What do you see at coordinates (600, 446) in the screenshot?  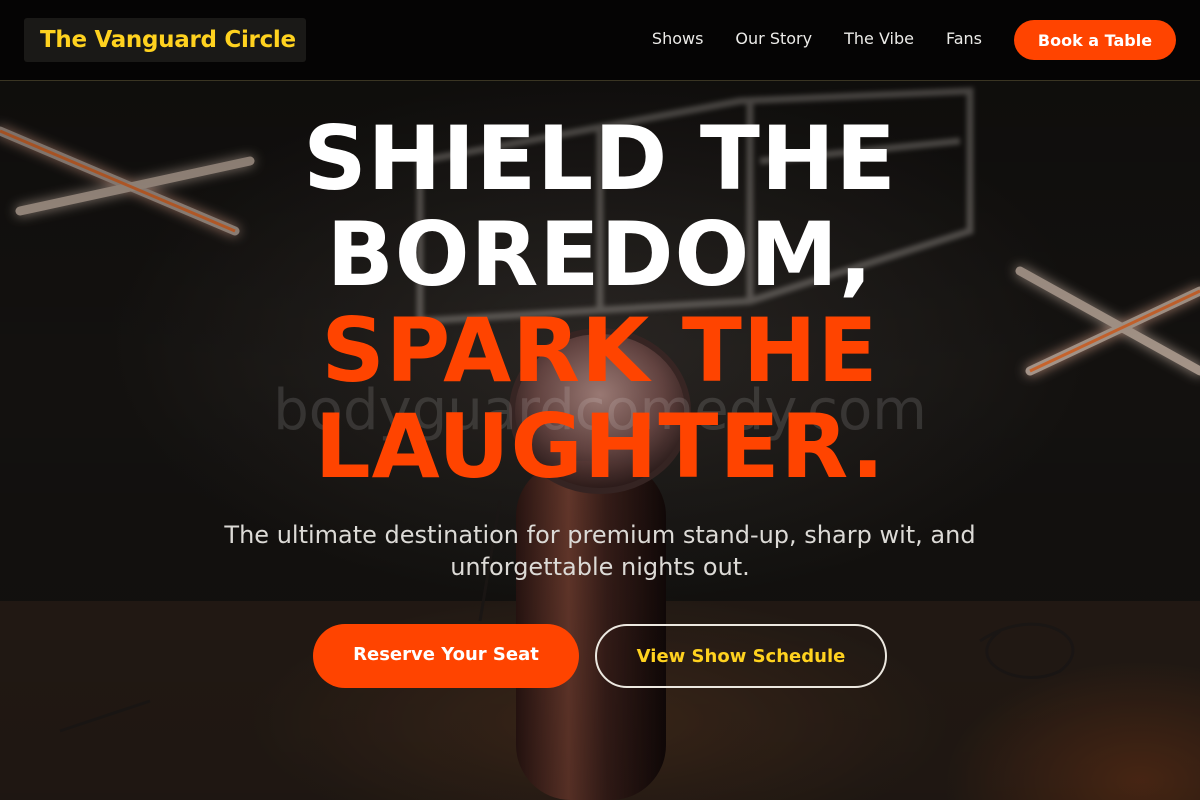 I see `headline-line-4: LAUGHTER.` at bounding box center [600, 446].